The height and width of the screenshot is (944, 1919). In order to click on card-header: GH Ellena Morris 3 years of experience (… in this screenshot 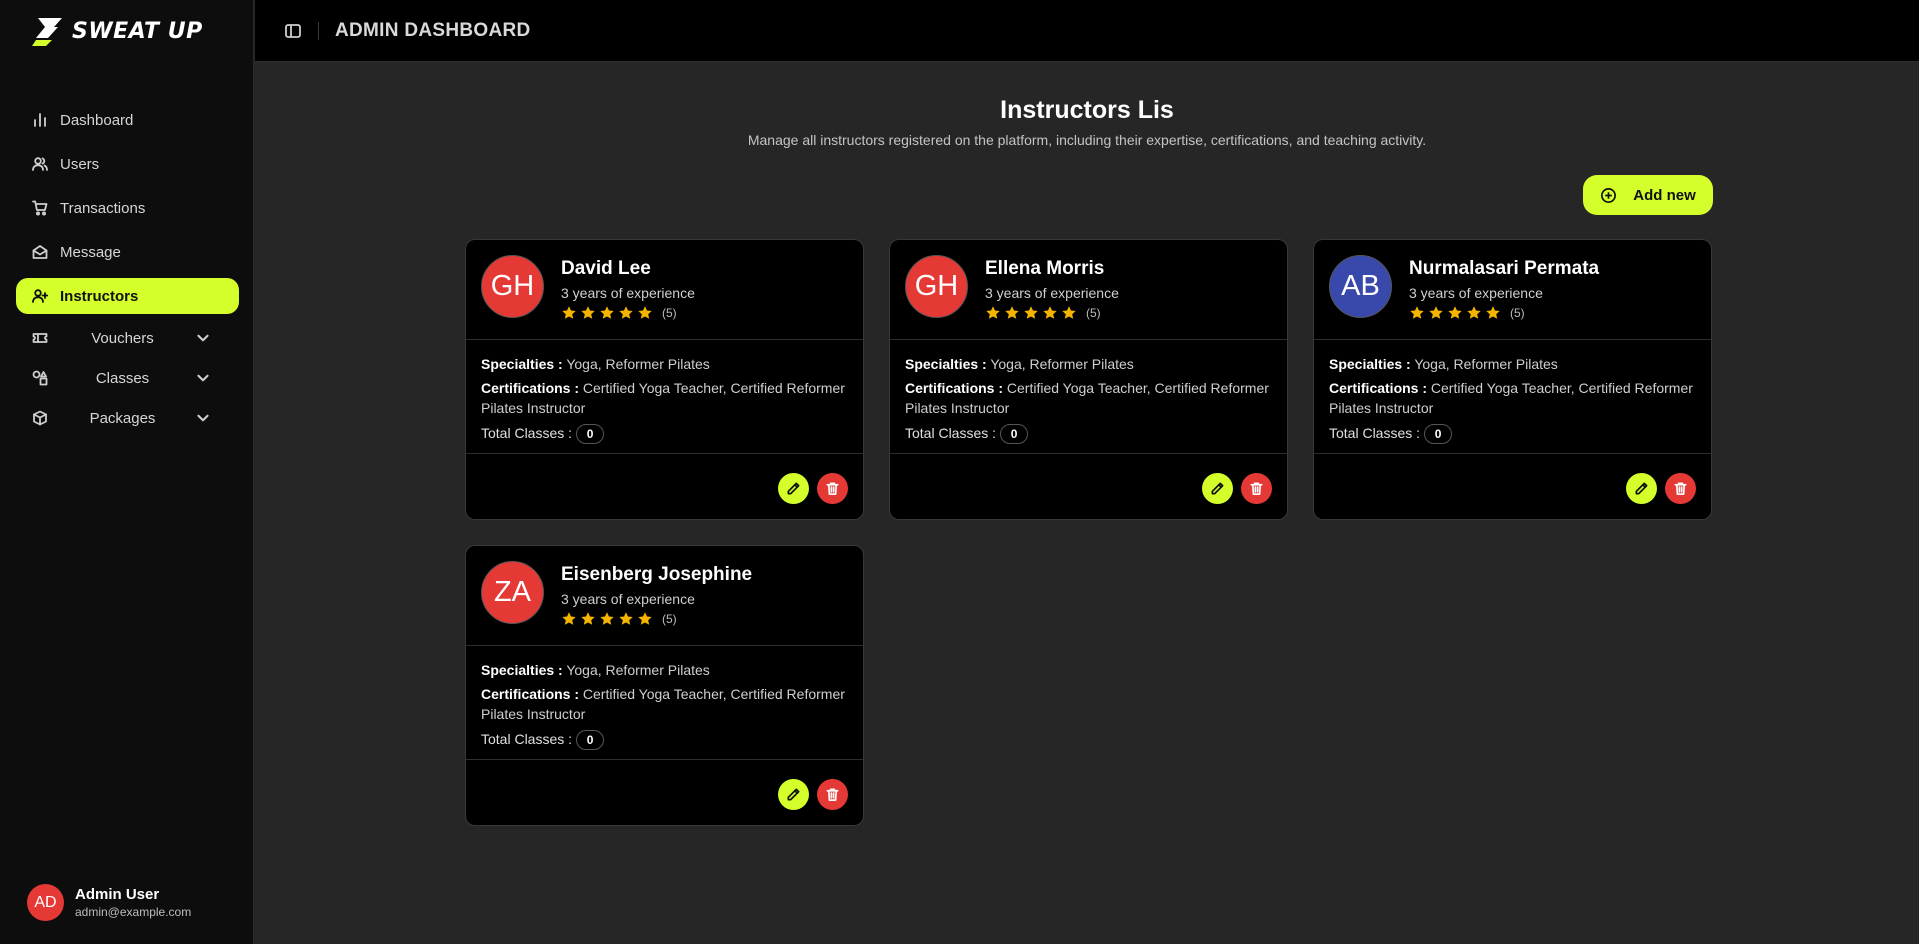, I will do `click(1088, 290)`.